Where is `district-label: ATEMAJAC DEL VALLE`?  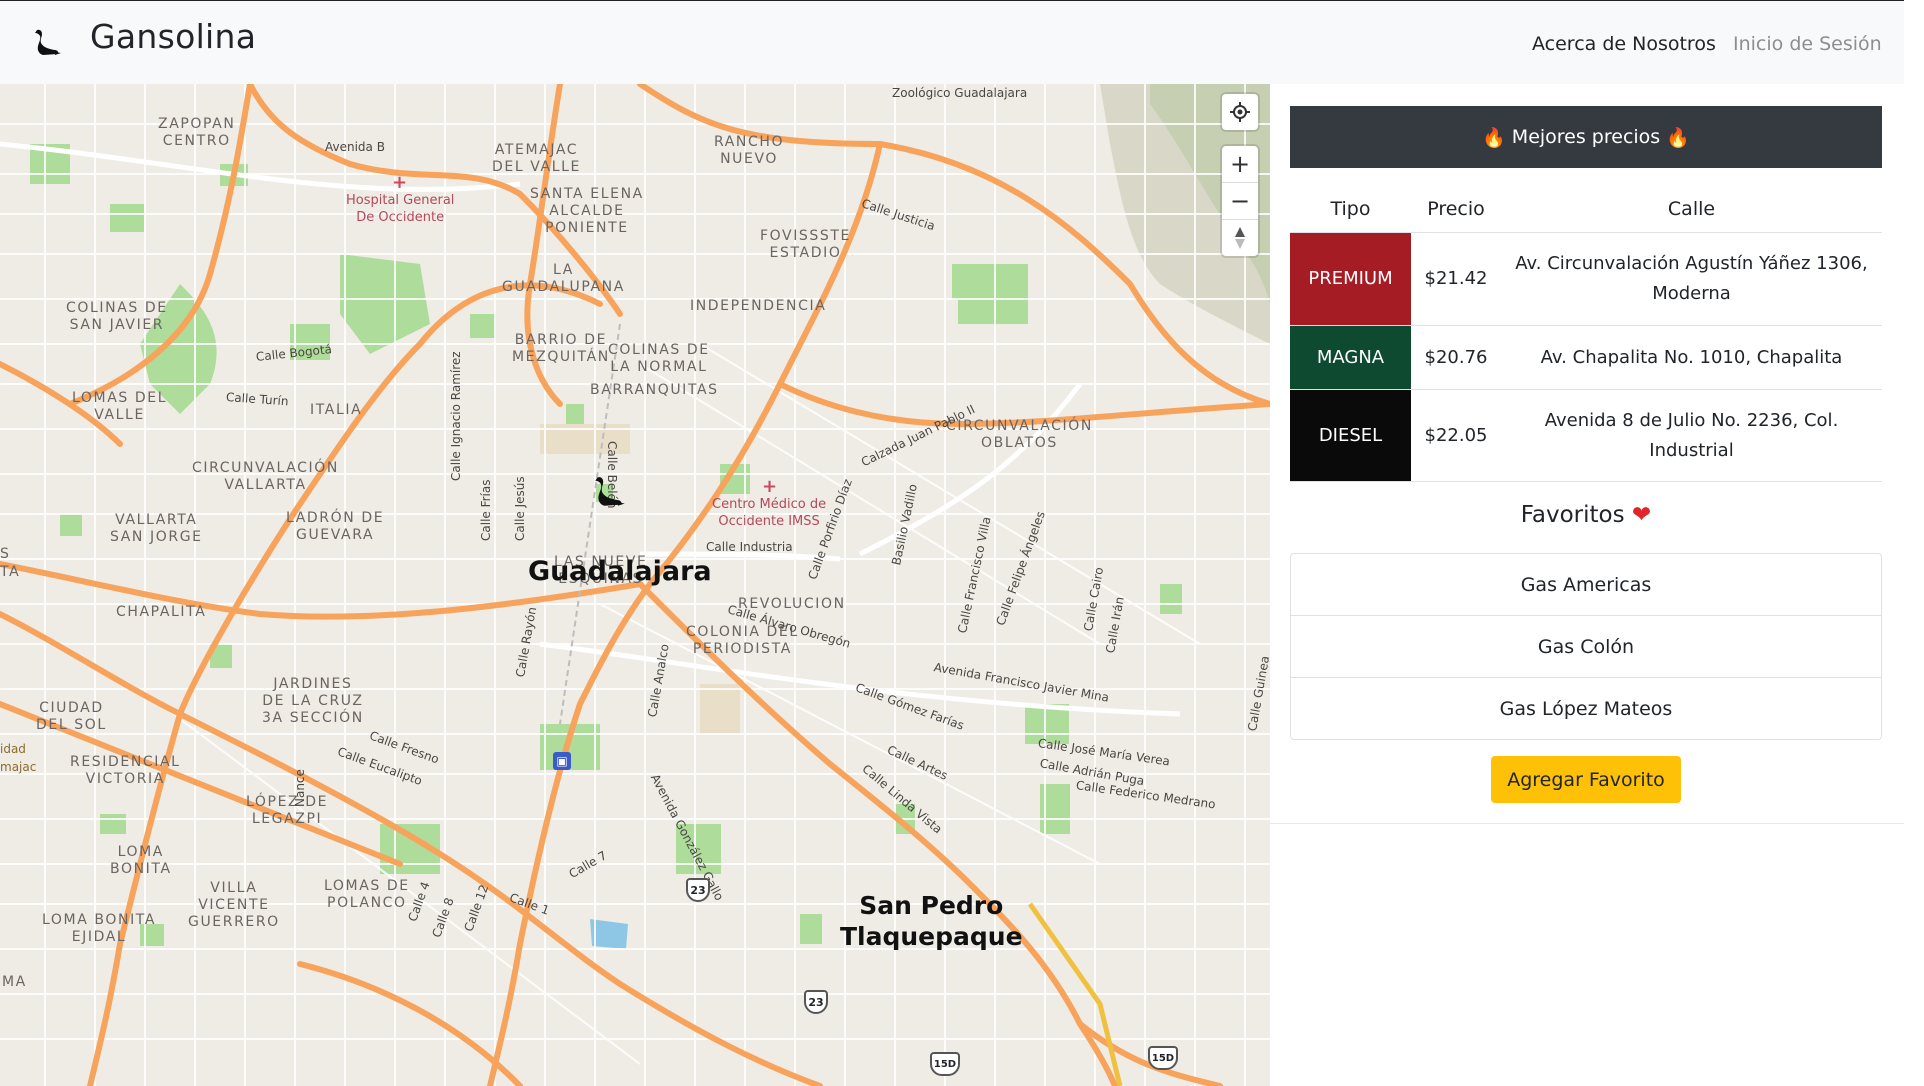
district-label: ATEMAJAC DEL VALLE is located at coordinates (536, 158).